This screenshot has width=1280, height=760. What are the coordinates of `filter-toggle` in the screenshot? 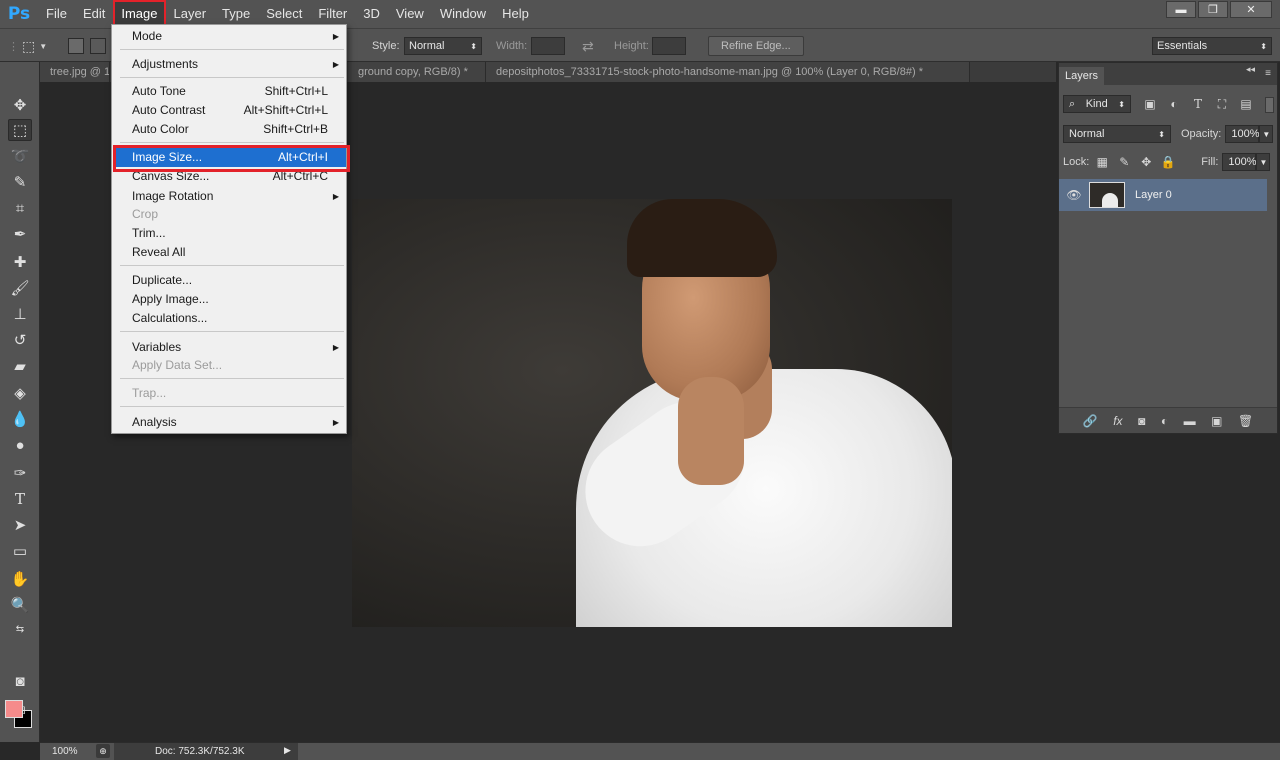 It's located at (1269, 105).